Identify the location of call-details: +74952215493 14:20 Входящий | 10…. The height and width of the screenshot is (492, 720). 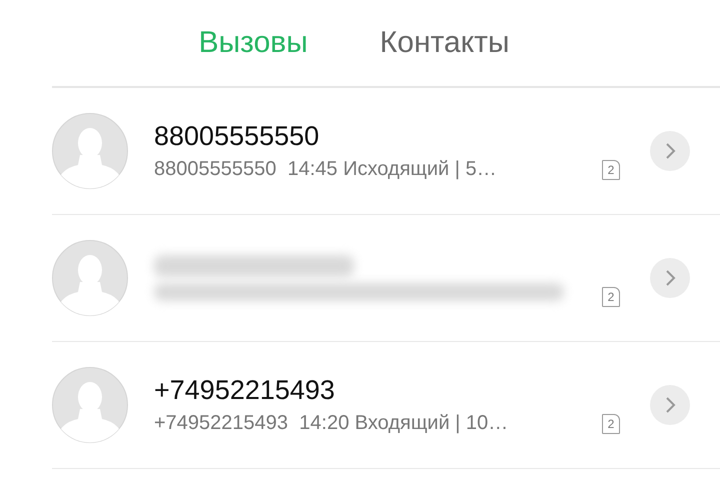
(332, 423).